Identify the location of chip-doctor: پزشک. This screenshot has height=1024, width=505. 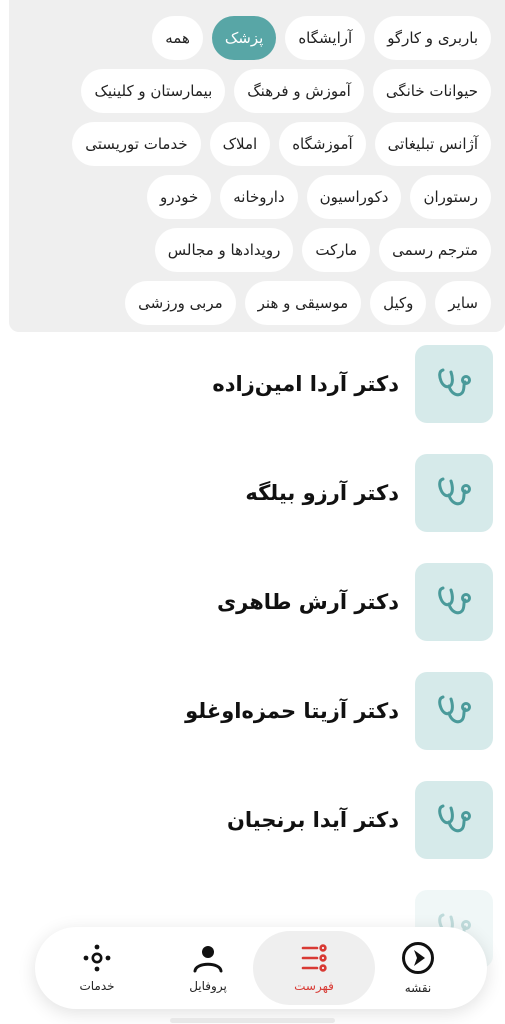
(244, 38).